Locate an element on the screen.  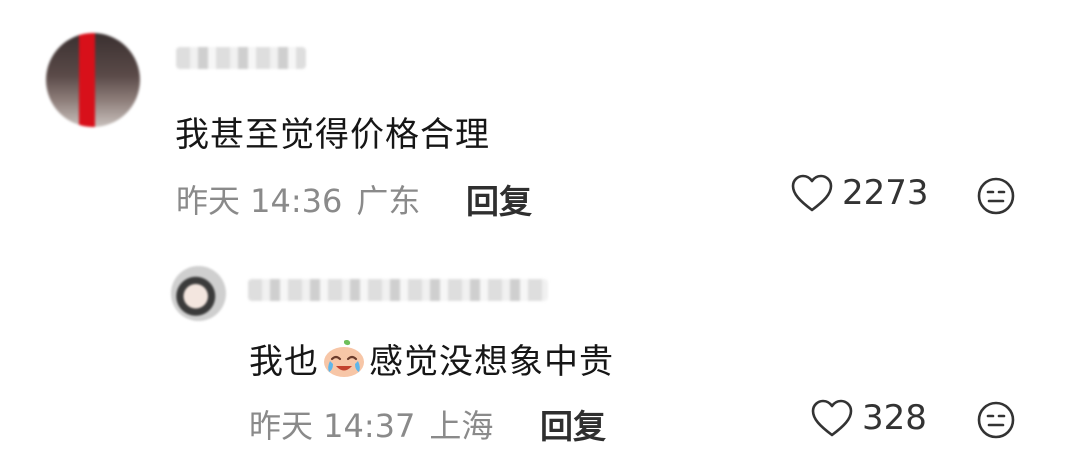
like-button: 2273 is located at coordinates (859, 193).